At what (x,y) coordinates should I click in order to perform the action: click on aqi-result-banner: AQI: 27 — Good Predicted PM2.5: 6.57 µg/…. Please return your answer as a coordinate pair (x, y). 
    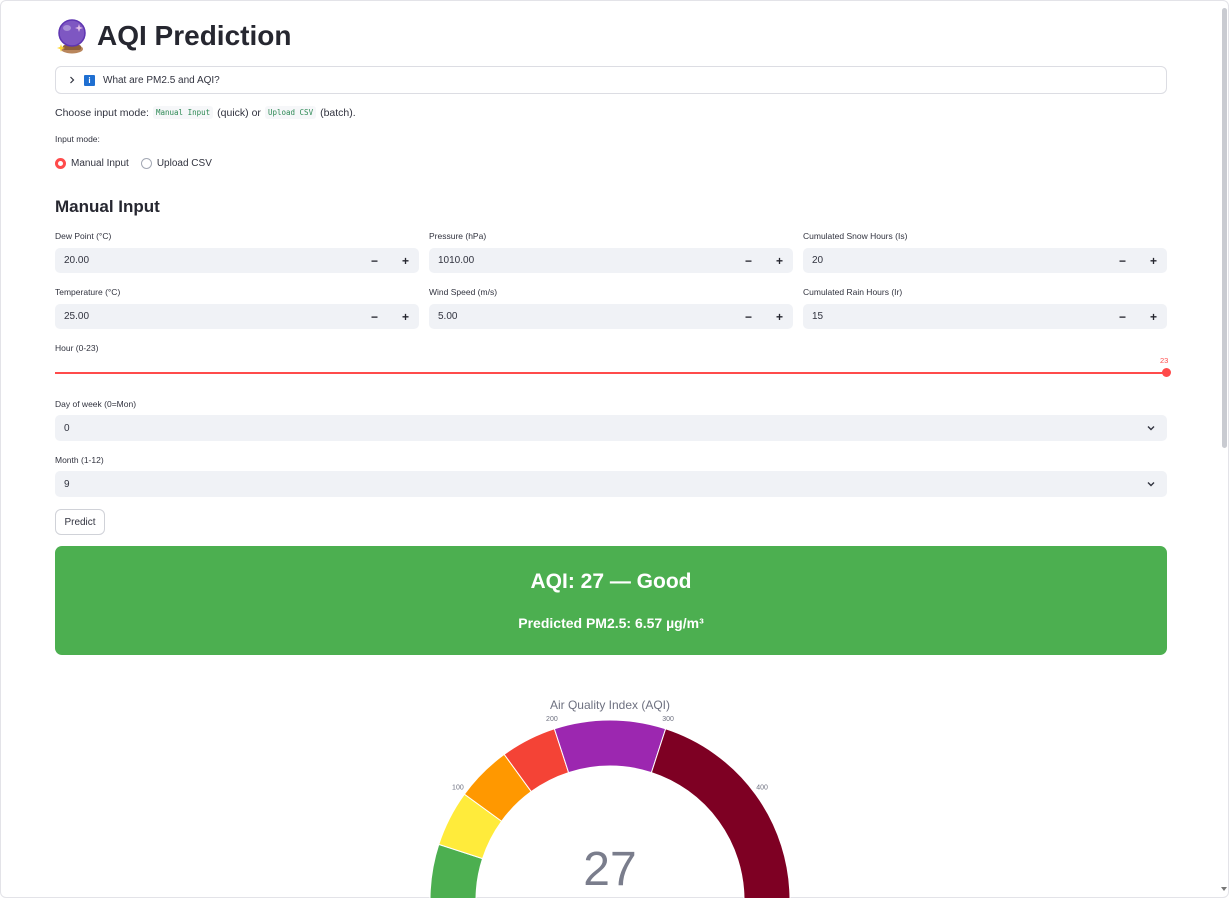
    Looking at the image, I should click on (611, 600).